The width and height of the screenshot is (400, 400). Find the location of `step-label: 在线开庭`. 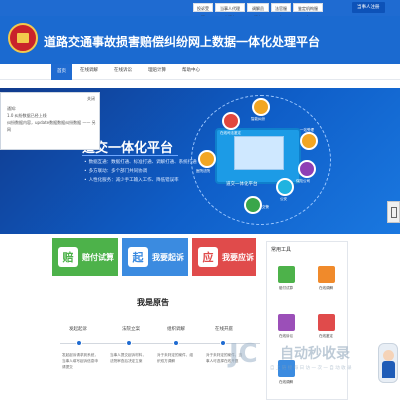

step-label: 在线开庭 is located at coordinates (224, 329).